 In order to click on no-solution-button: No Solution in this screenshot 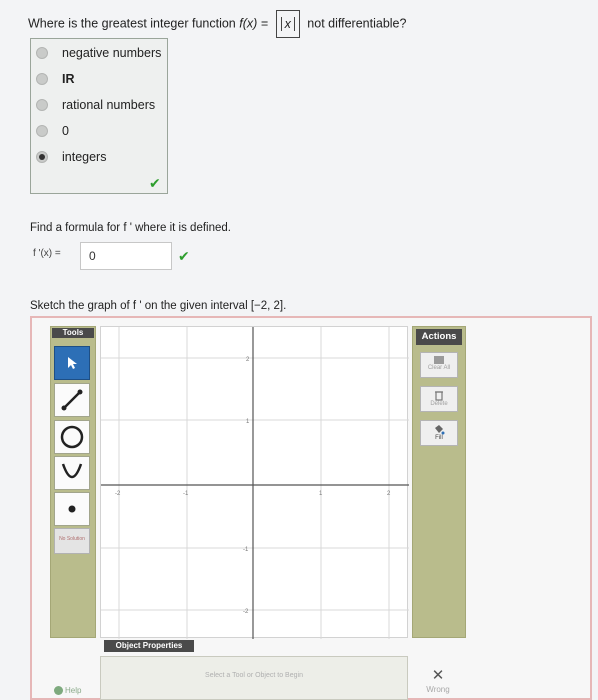, I will do `click(72, 541)`.